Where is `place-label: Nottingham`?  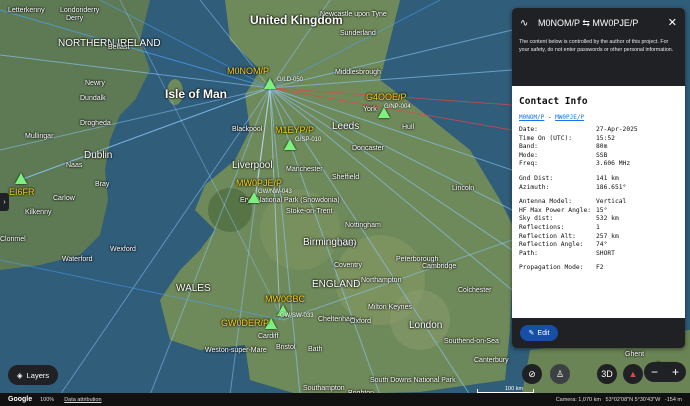
place-label: Nottingham is located at coordinates (363, 225).